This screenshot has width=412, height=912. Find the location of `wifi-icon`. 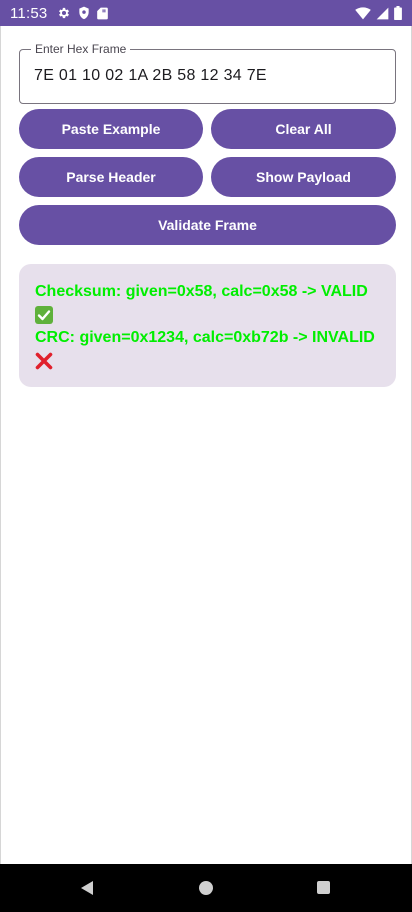

wifi-icon is located at coordinates (363, 12).